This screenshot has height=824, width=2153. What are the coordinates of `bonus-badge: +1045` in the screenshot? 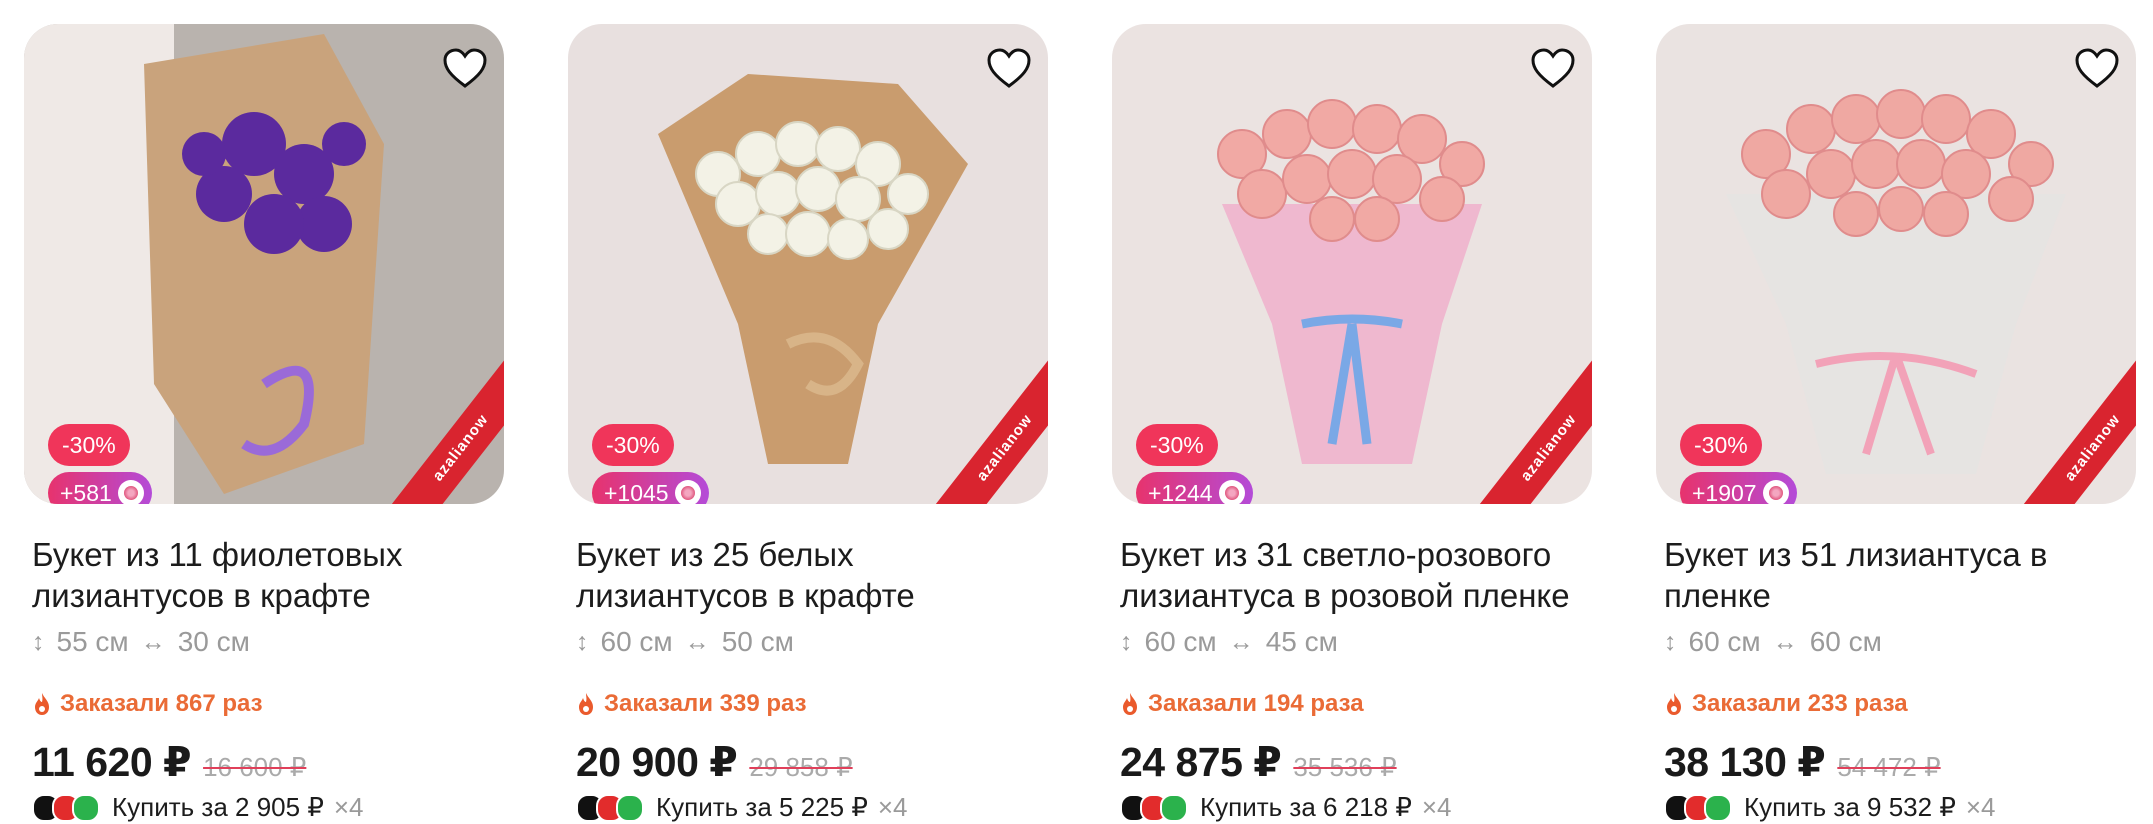 It's located at (650, 488).